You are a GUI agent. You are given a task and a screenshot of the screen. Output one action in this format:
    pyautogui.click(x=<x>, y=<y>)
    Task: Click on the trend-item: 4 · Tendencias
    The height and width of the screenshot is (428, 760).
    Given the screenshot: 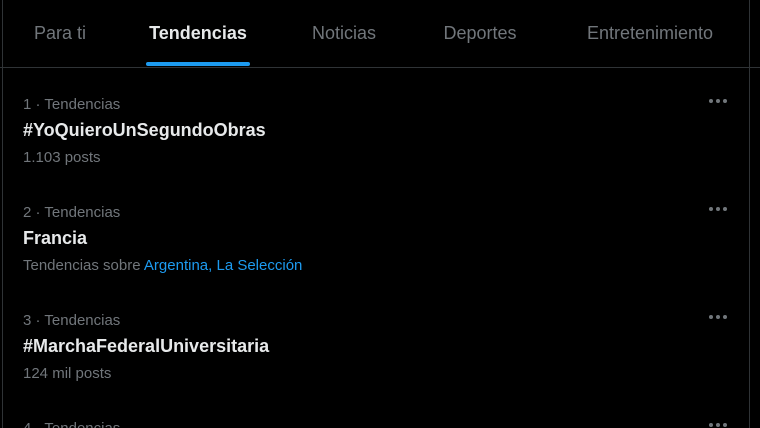 What is the action you would take?
    pyautogui.click(x=376, y=414)
    